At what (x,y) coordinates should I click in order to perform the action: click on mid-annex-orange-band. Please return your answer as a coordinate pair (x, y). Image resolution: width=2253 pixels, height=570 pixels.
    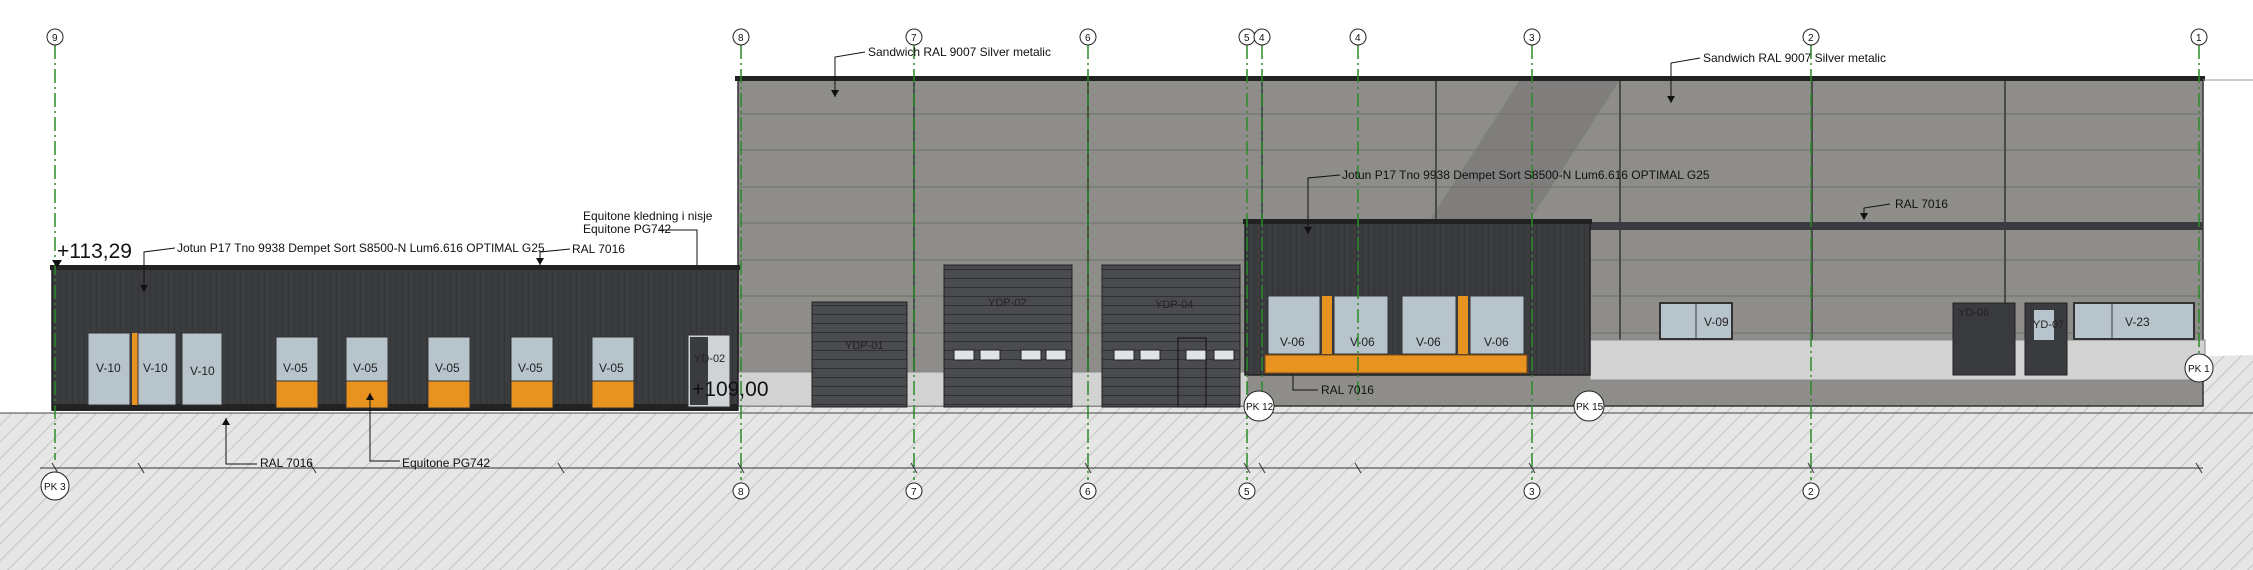
    Looking at the image, I should click on (1396, 364).